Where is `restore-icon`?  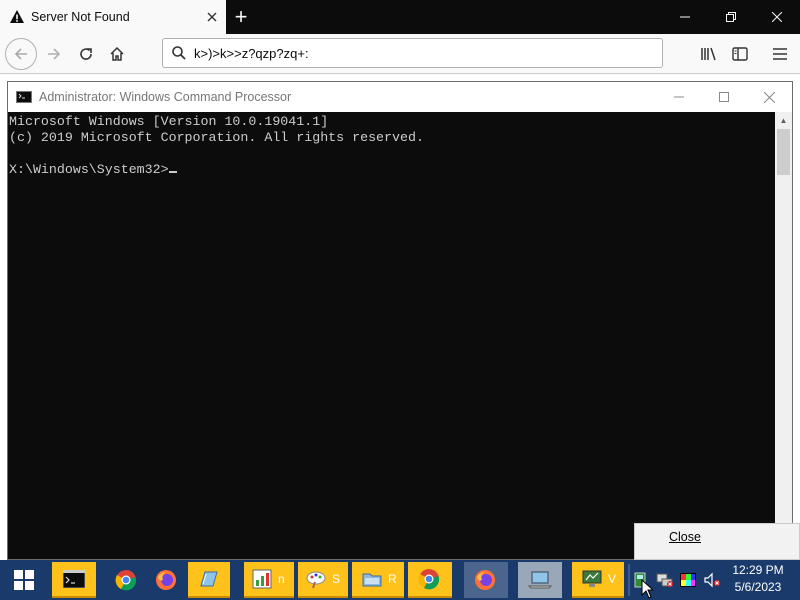
restore-icon is located at coordinates (731, 17).